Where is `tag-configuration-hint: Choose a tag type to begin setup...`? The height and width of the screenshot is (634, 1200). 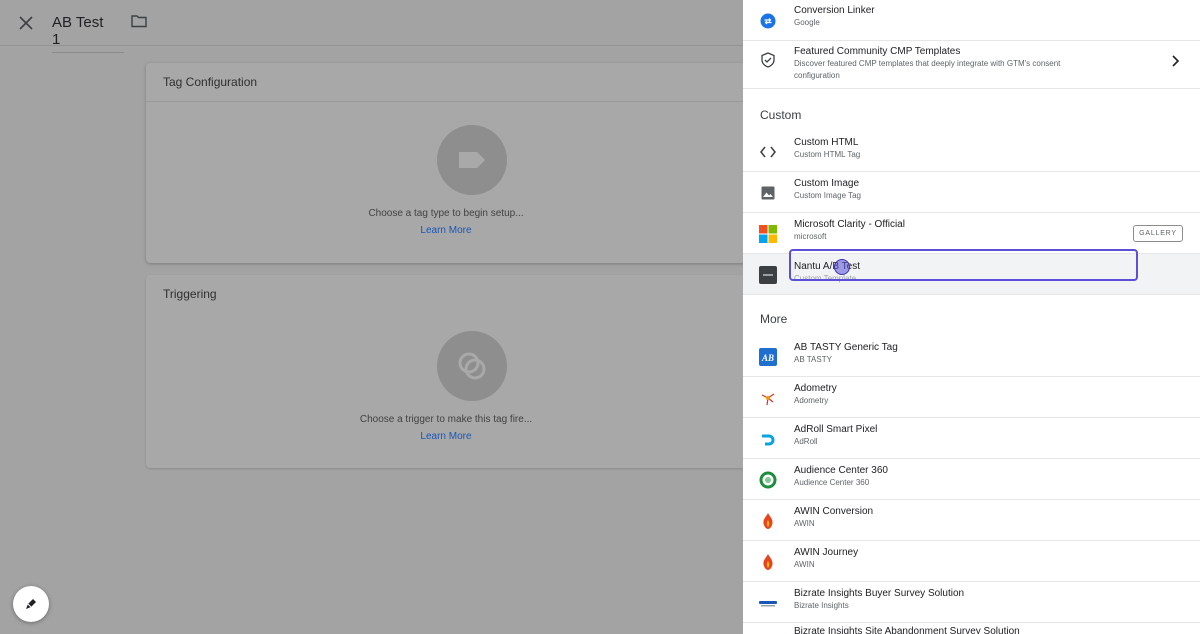
tag-configuration-hint: Choose a tag type to begin setup... is located at coordinates (446, 213).